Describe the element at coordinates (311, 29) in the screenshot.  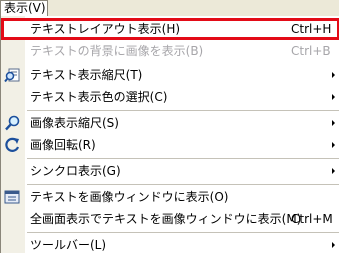
I see `menu-item-shortcut: Ctrl+H` at that location.